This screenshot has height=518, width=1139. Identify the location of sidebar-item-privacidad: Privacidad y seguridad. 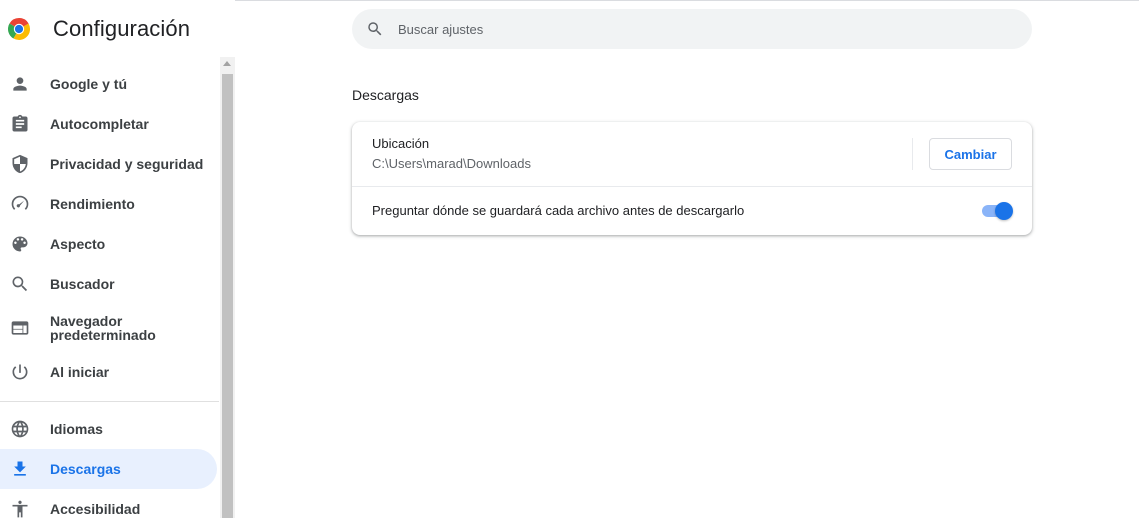
(108, 164).